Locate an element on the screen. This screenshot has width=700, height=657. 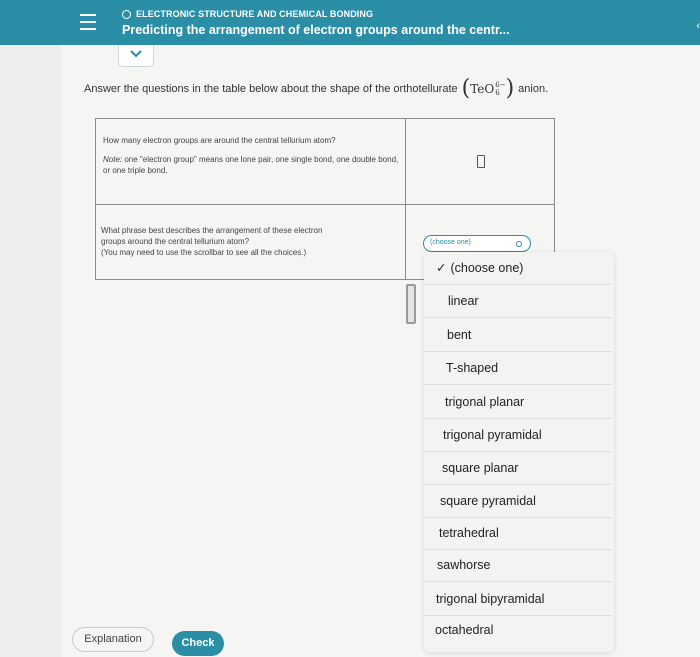
table-column-divider is located at coordinates (405, 199).